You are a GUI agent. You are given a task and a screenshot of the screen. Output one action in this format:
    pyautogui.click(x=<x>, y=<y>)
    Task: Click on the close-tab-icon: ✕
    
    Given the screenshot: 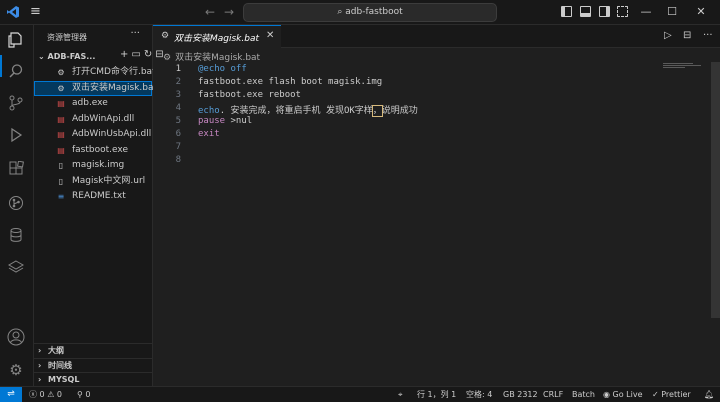 What is the action you would take?
    pyautogui.click(x=270, y=35)
    